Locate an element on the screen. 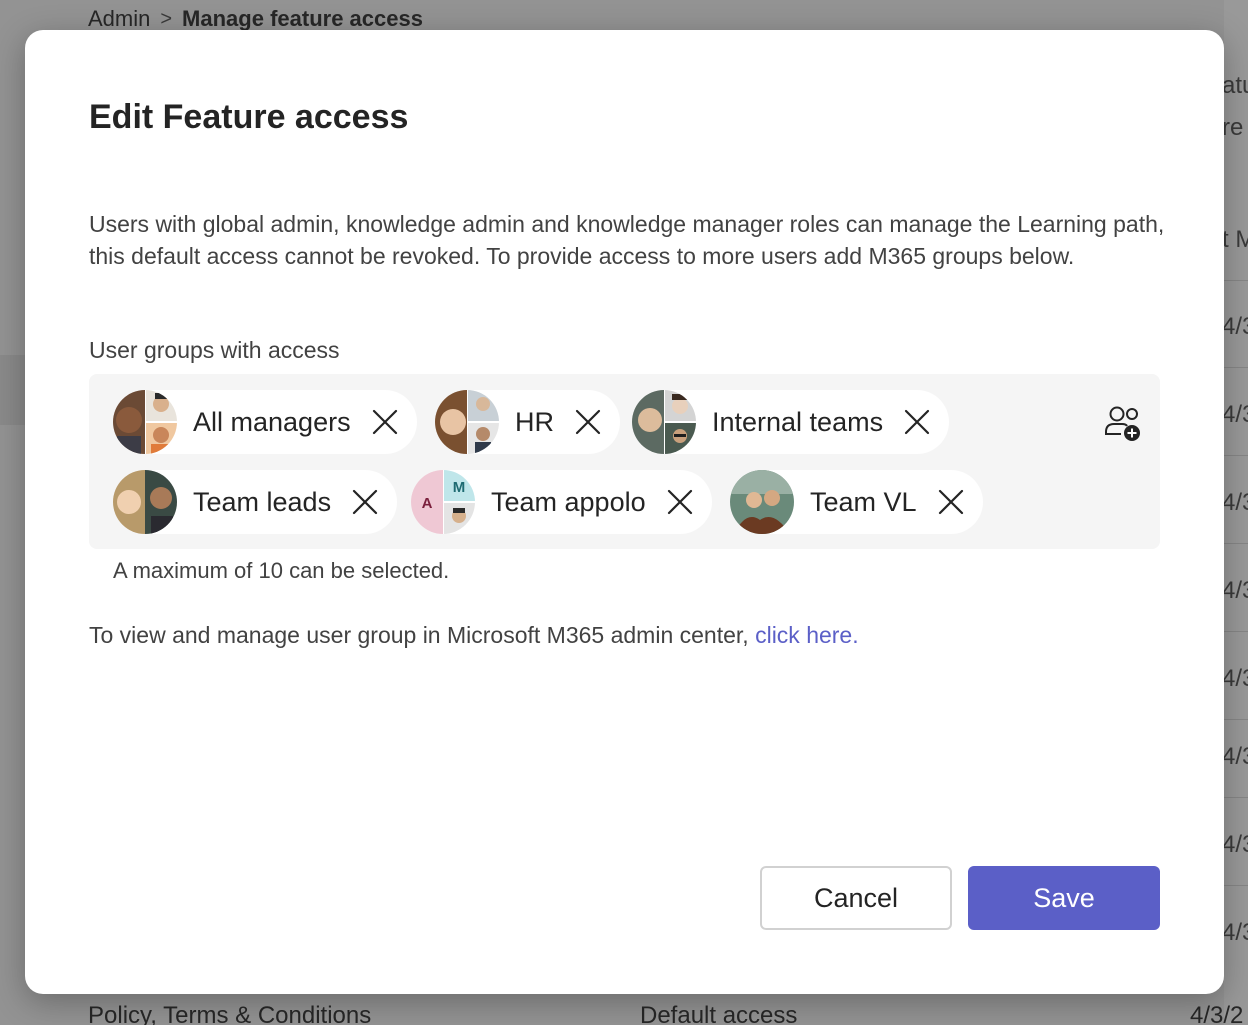 This screenshot has height=1025, width=1248. group-chip-team-appolo: A M Team appolo is located at coordinates (561, 502).